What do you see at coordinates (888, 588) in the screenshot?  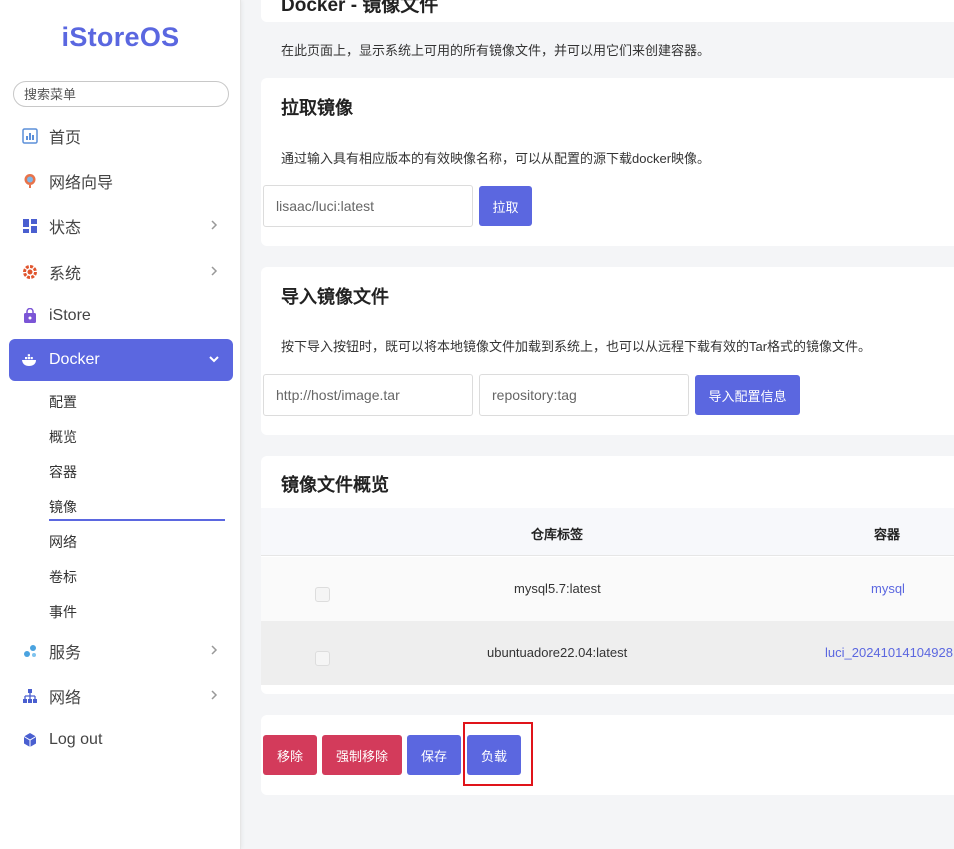 I see `container-link: mysql` at bounding box center [888, 588].